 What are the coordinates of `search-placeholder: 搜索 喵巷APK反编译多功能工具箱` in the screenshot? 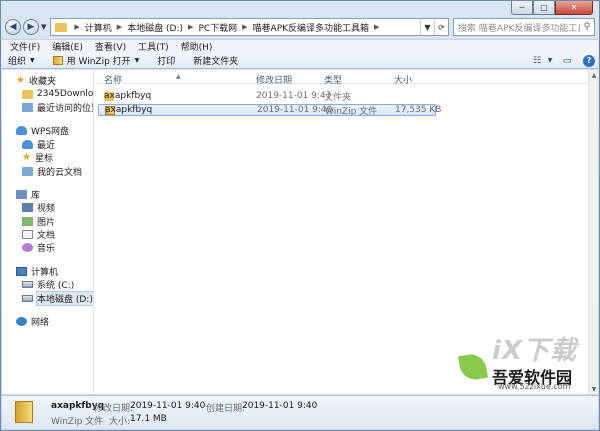 It's located at (519, 28).